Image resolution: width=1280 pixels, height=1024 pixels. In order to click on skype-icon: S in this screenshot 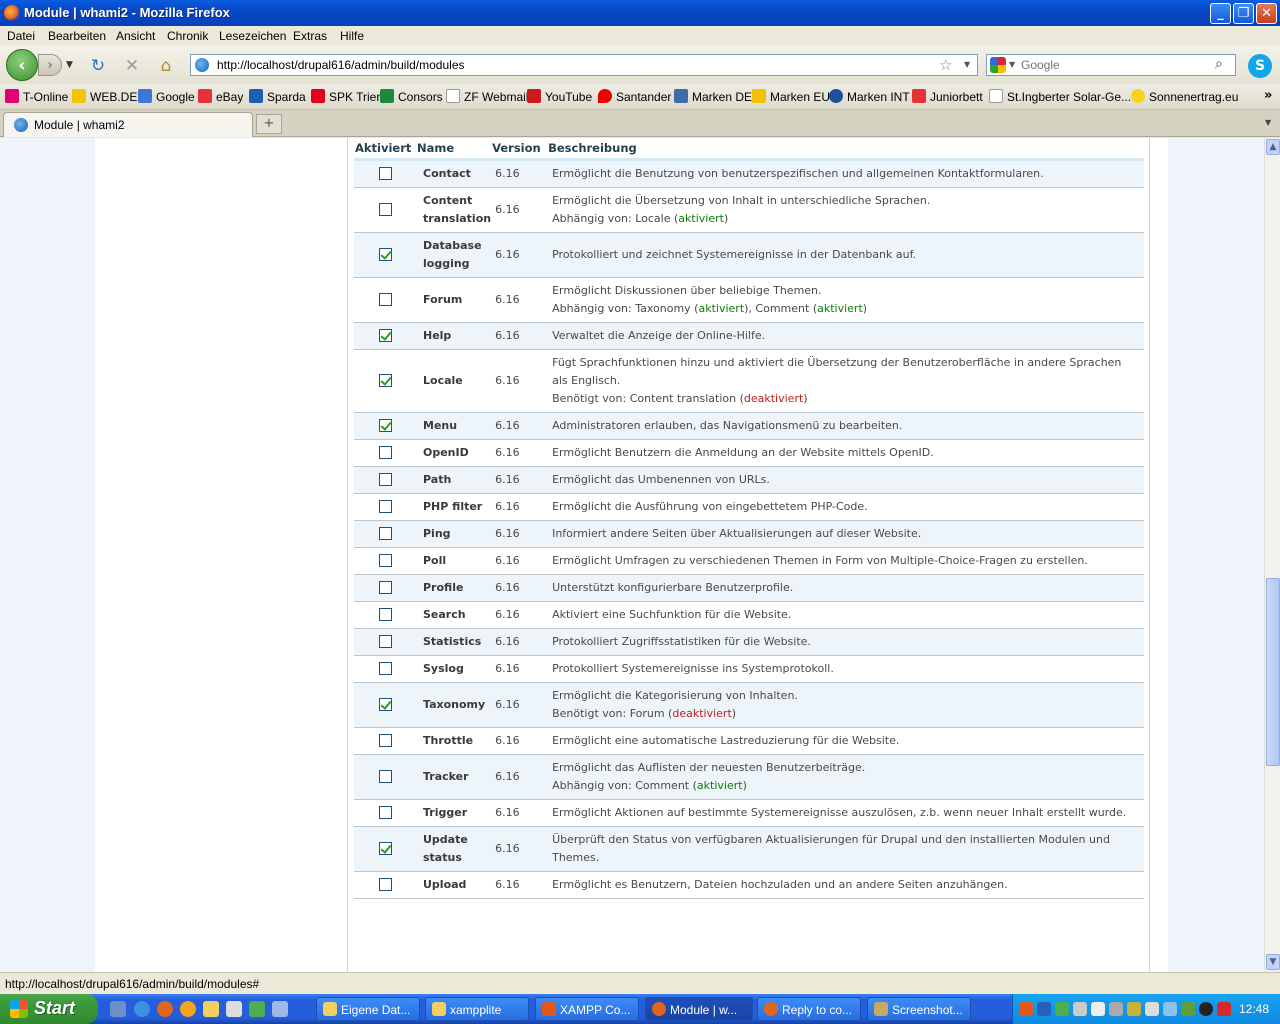, I will do `click(1260, 66)`.